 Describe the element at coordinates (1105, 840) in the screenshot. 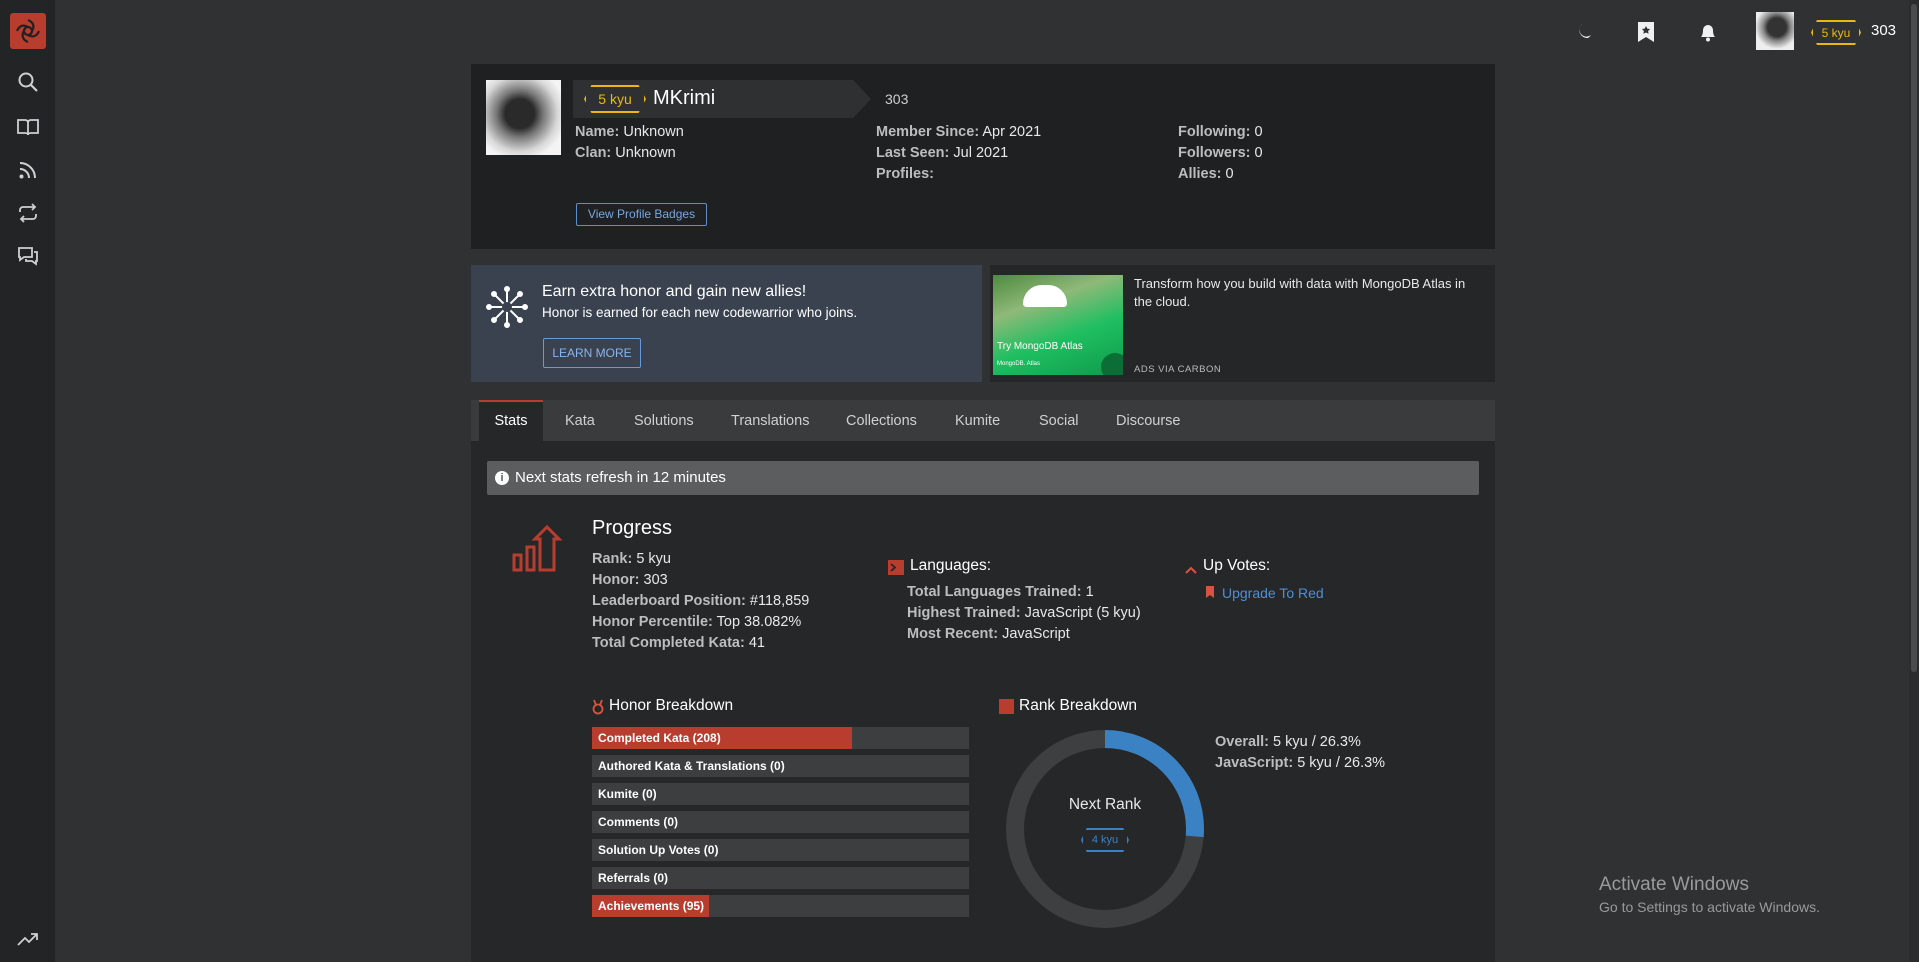

I see `next-rank-badge: 4 kyu` at that location.